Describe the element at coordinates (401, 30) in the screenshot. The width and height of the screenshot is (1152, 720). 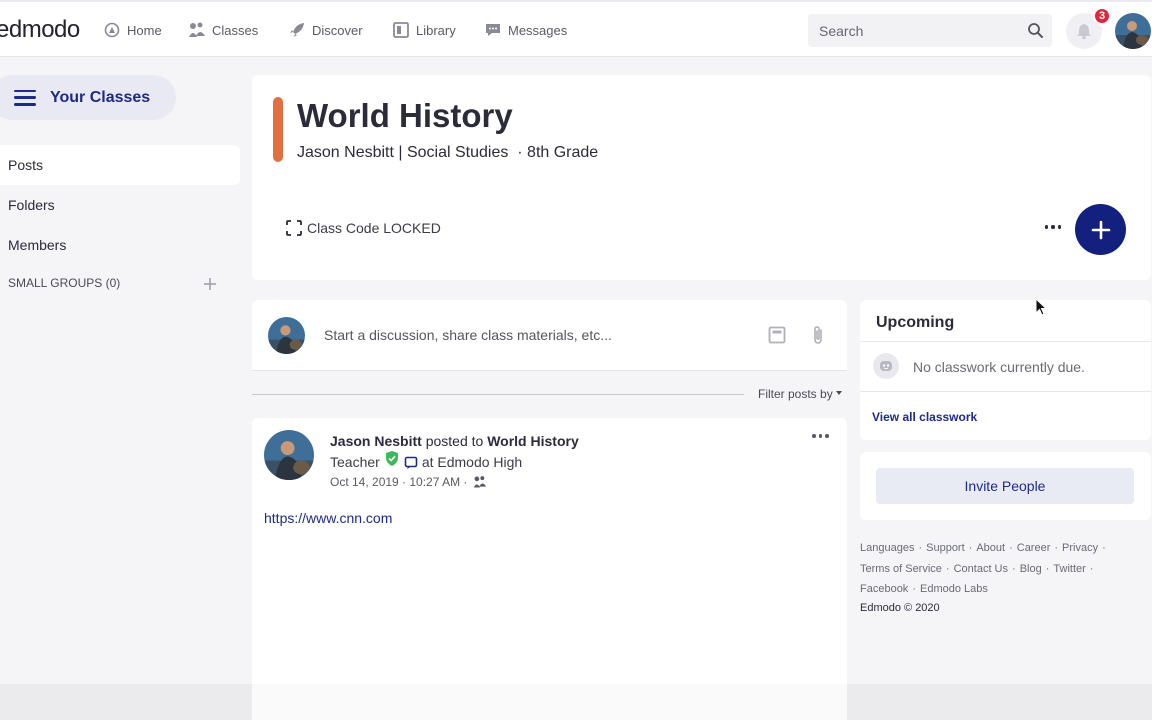
I see `library-icon` at that location.